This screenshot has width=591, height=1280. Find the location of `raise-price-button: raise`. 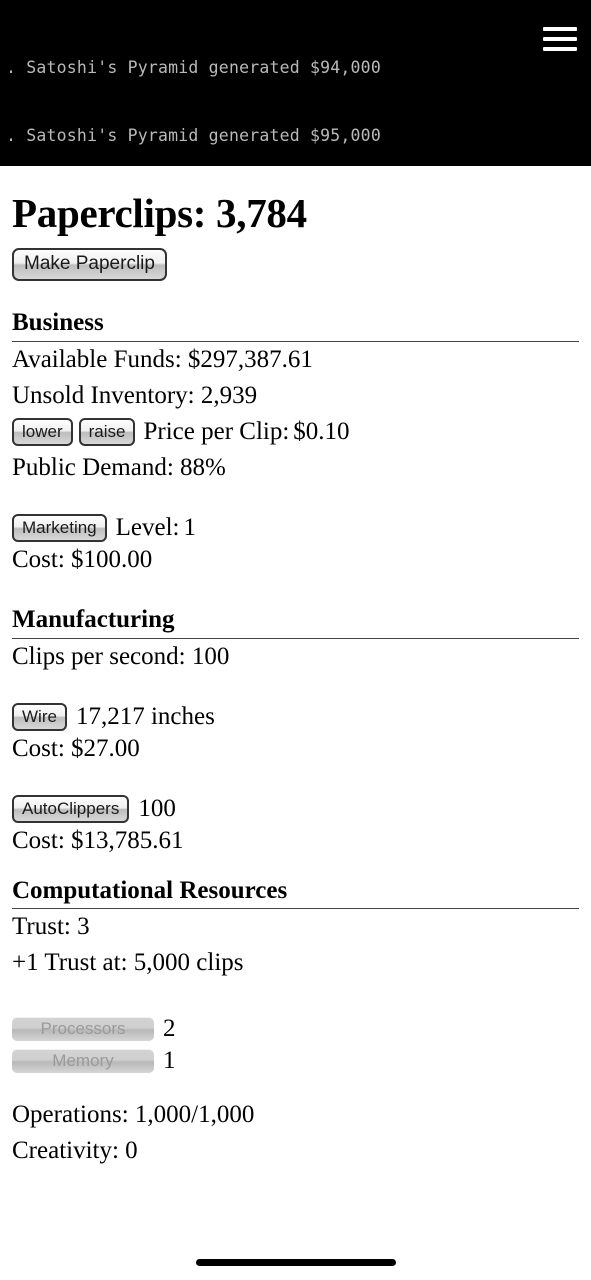

raise-price-button: raise is located at coordinates (107, 431).